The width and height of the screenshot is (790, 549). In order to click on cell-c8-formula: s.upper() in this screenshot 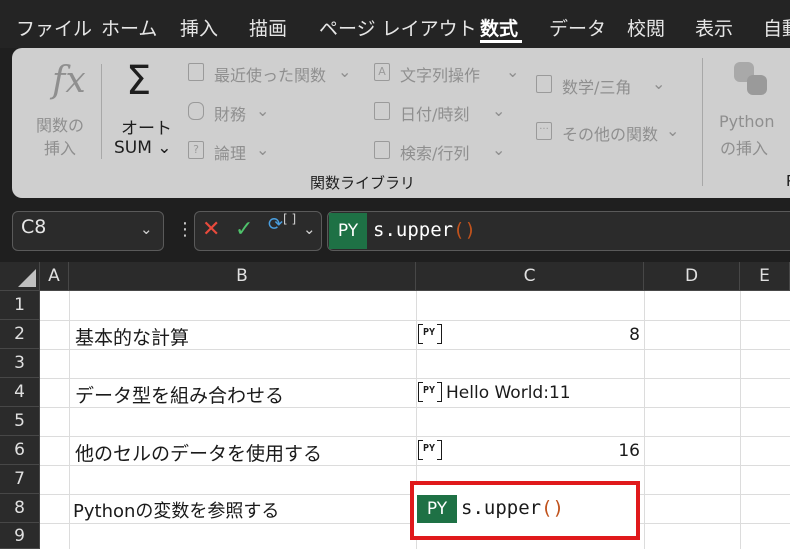, I will do `click(512, 508)`.